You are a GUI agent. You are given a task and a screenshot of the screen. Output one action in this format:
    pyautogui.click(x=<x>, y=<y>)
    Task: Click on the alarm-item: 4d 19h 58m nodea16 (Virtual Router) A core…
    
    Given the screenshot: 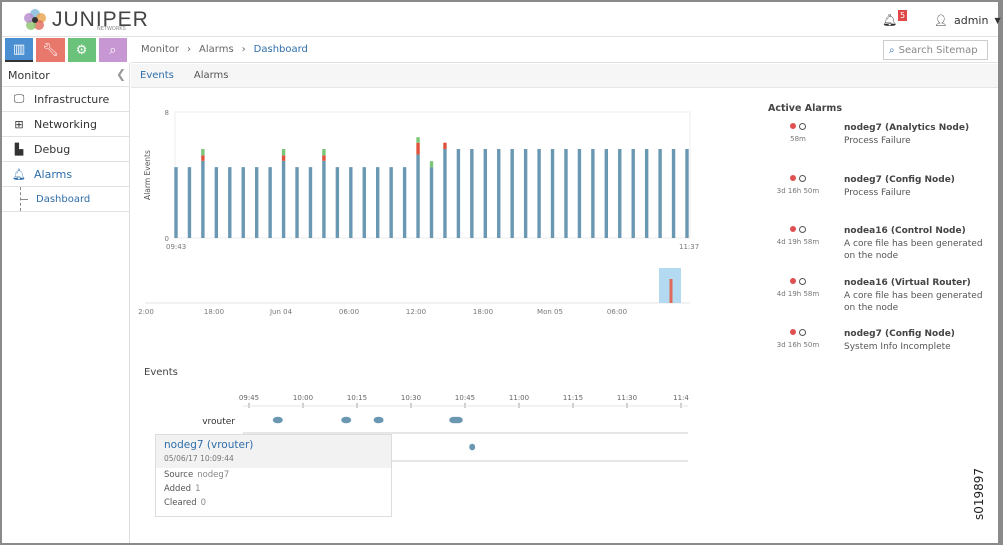 What is the action you would take?
    pyautogui.click(x=880, y=303)
    